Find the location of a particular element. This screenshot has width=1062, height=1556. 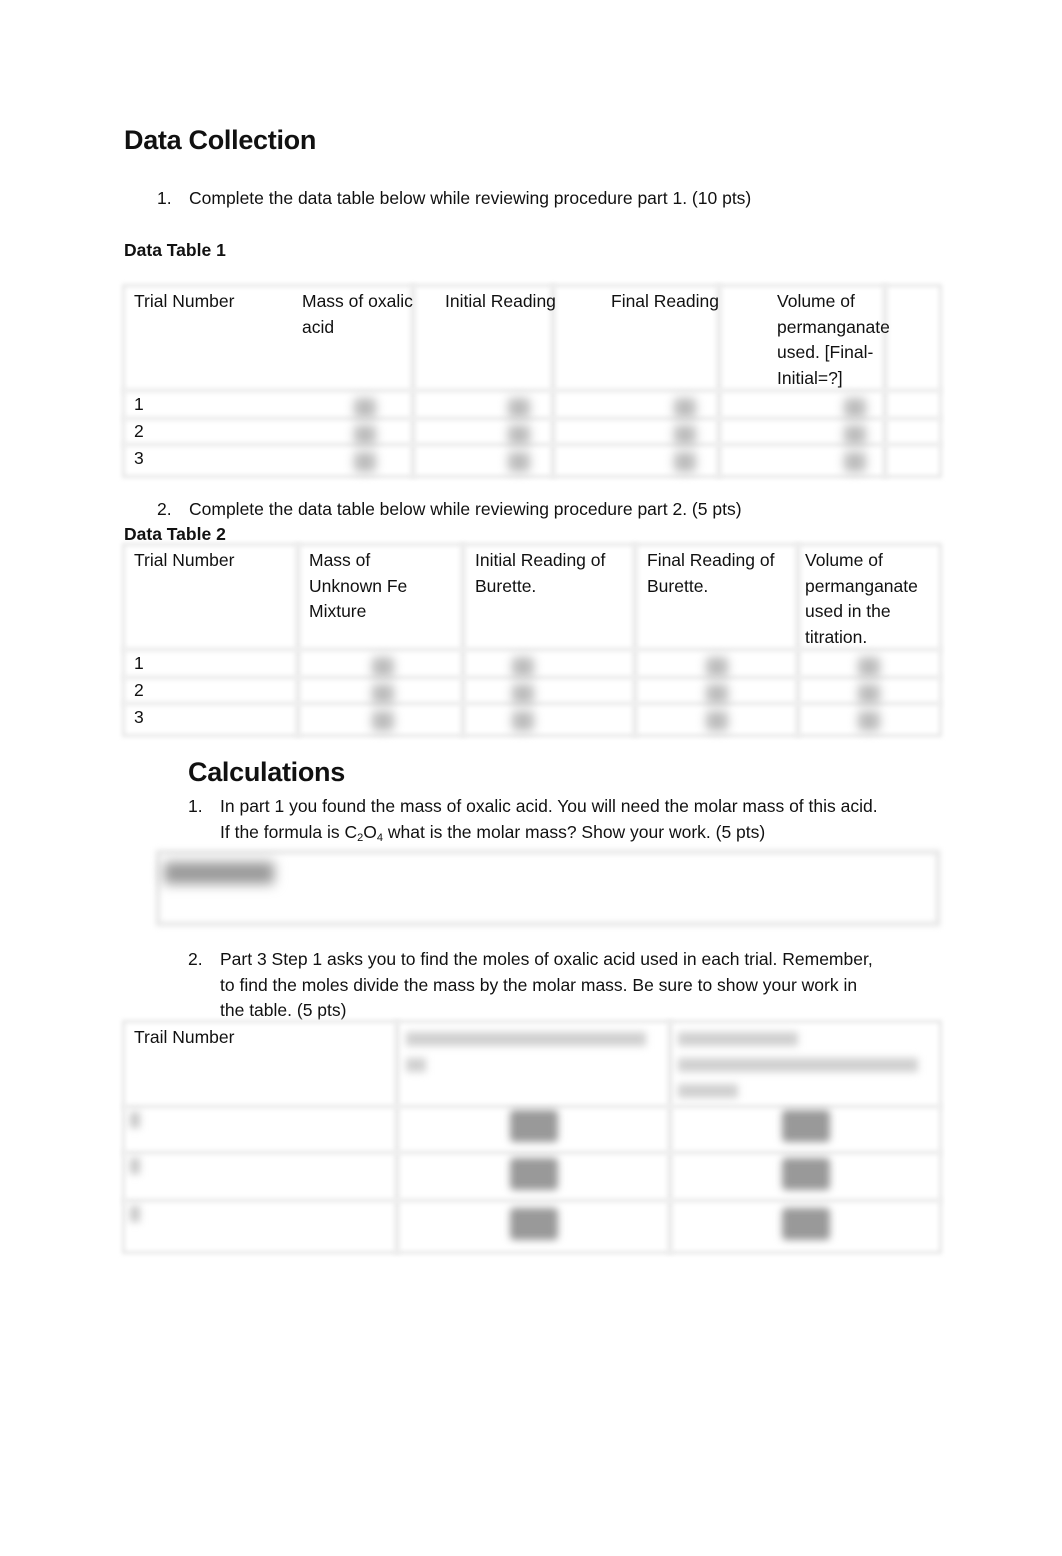

table-1-header-initial: Initial Reading is located at coordinates (500, 301).